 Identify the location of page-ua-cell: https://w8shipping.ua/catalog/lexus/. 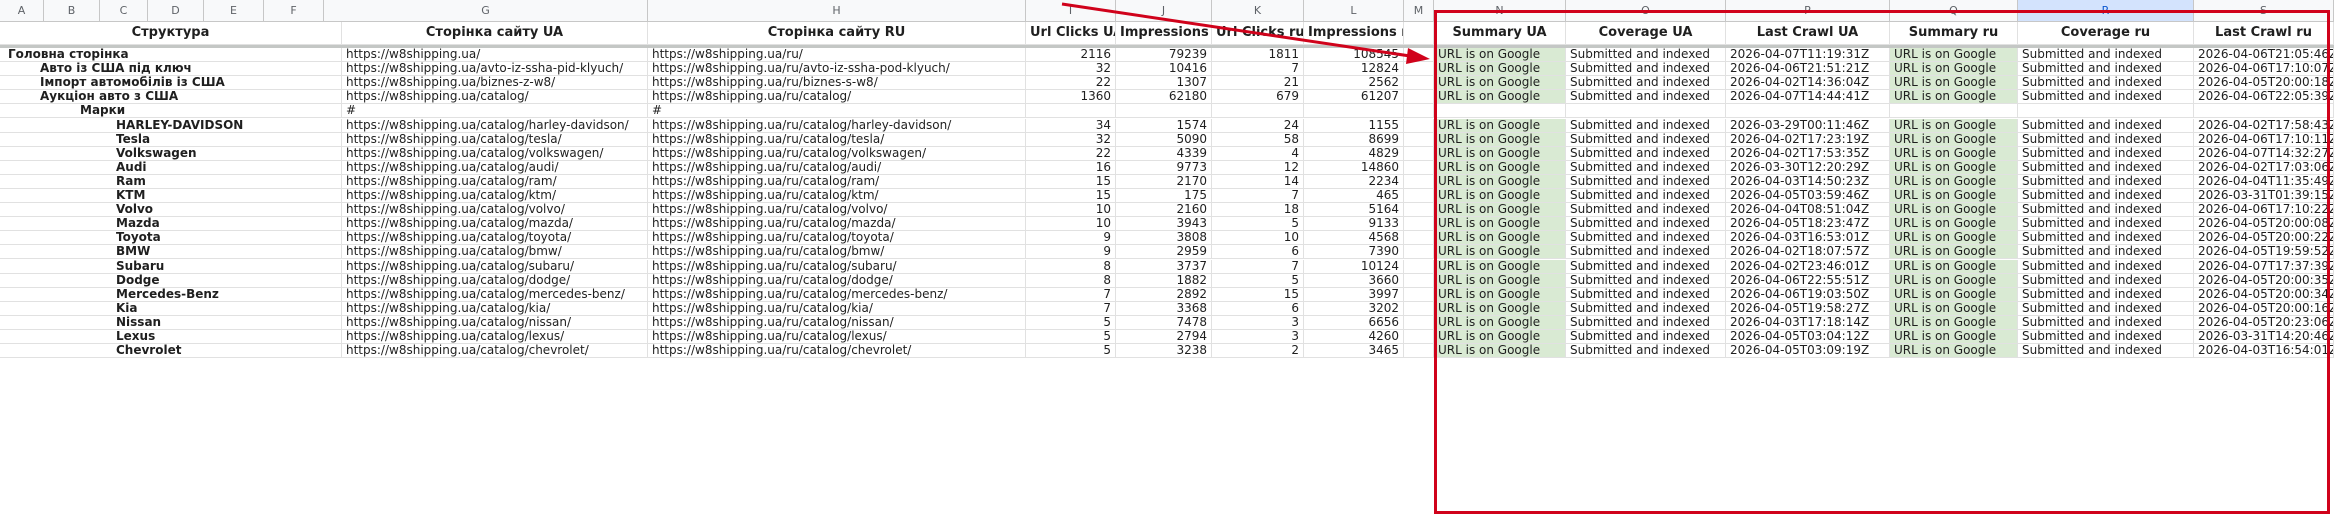
(495, 337).